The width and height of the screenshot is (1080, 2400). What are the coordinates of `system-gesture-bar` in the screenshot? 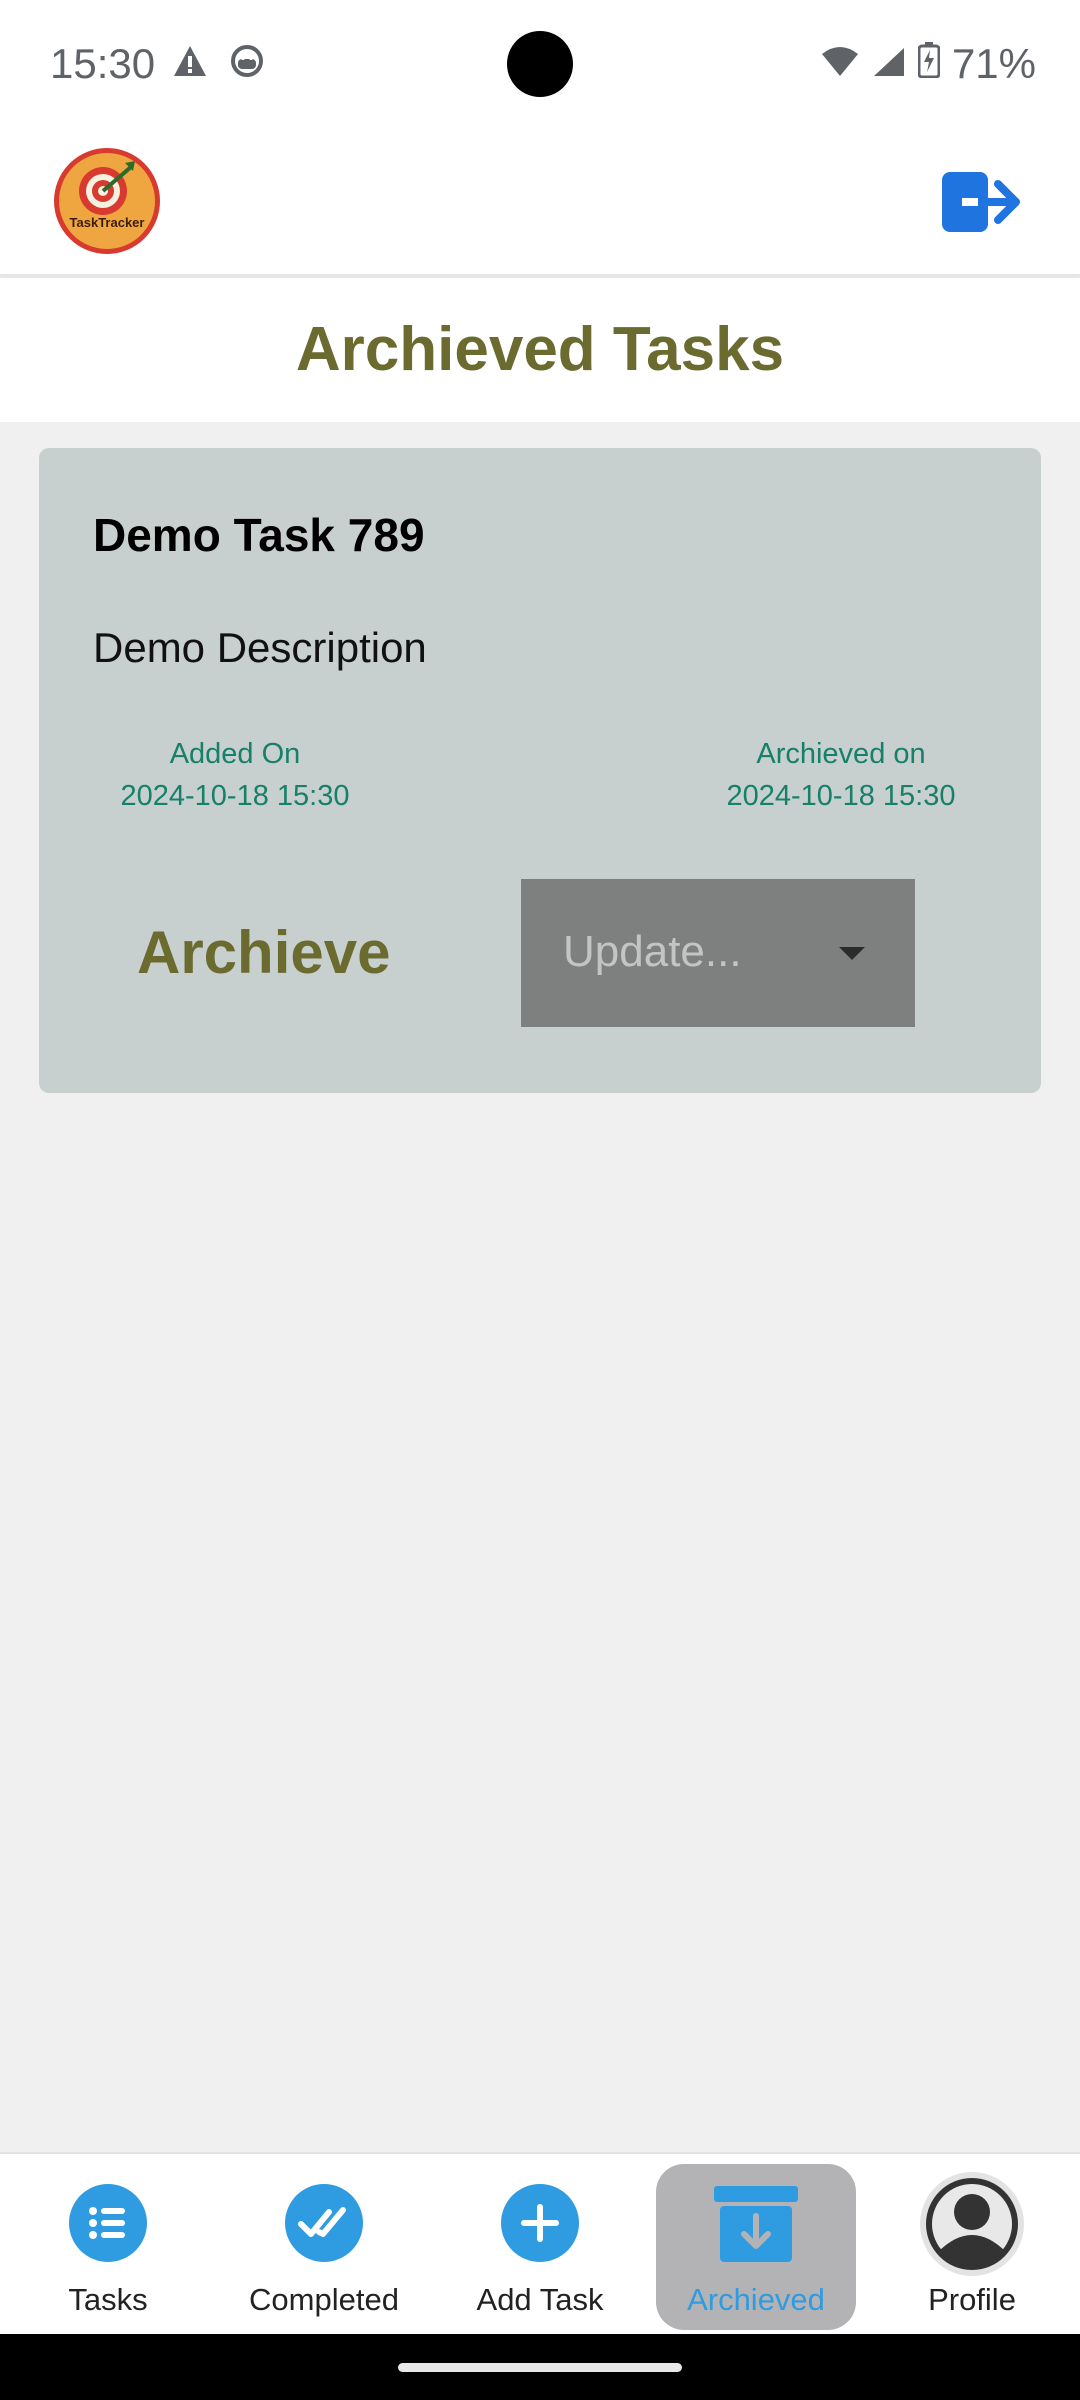 It's located at (540, 2367).